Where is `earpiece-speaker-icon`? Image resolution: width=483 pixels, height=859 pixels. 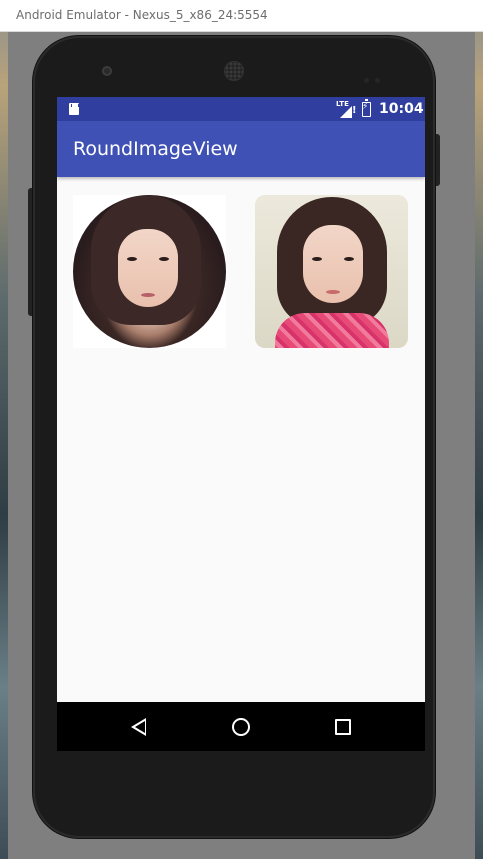 earpiece-speaker-icon is located at coordinates (234, 71).